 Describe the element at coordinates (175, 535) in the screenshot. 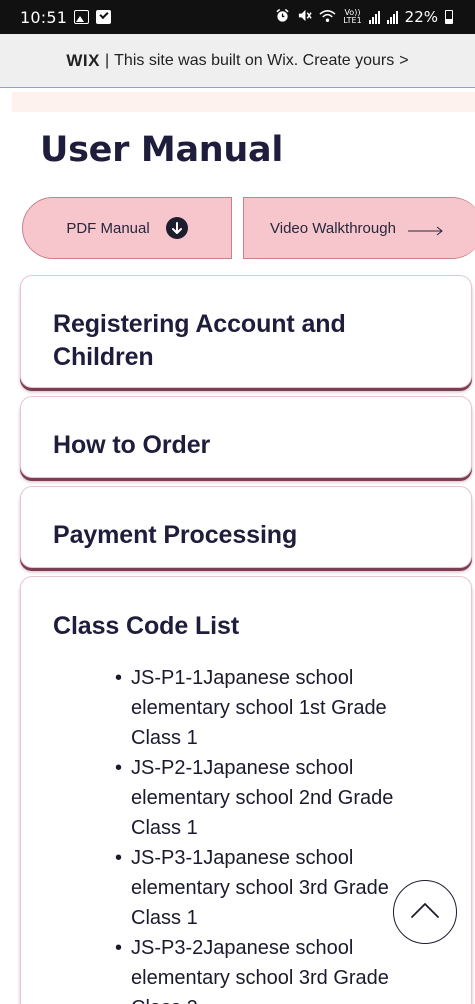

I see `section-title: Payment Processing` at that location.